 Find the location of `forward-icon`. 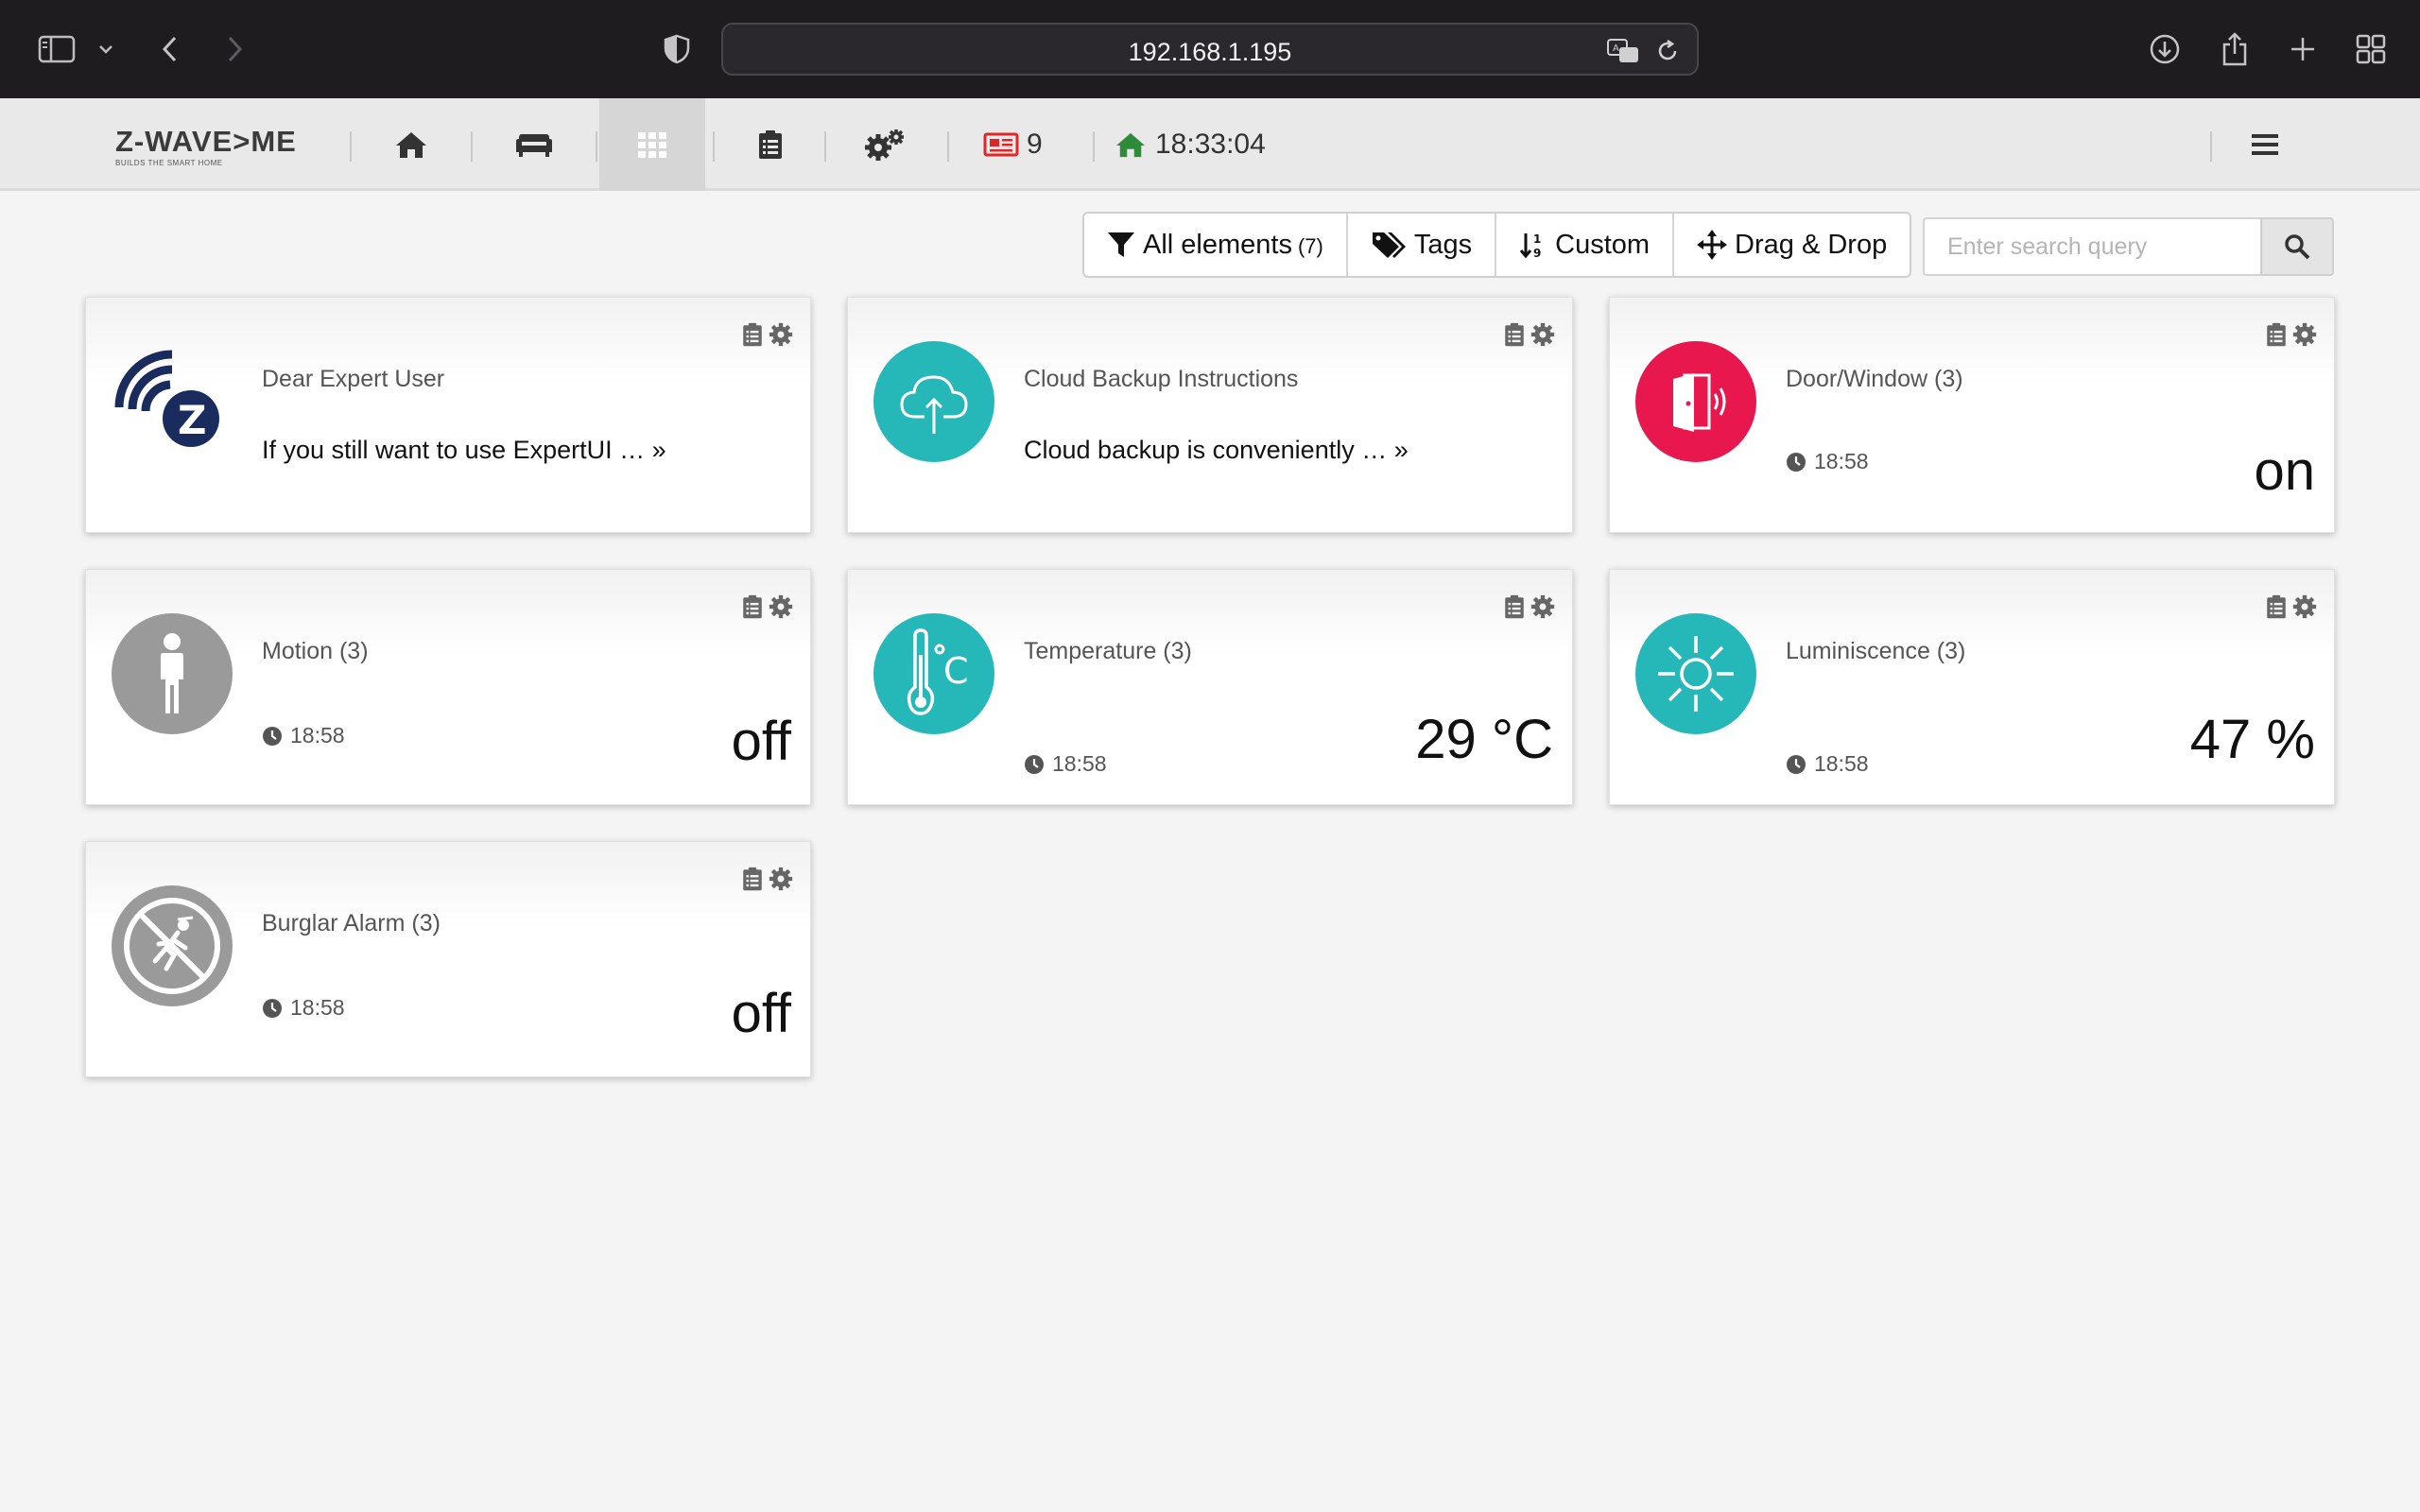

forward-icon is located at coordinates (234, 49).